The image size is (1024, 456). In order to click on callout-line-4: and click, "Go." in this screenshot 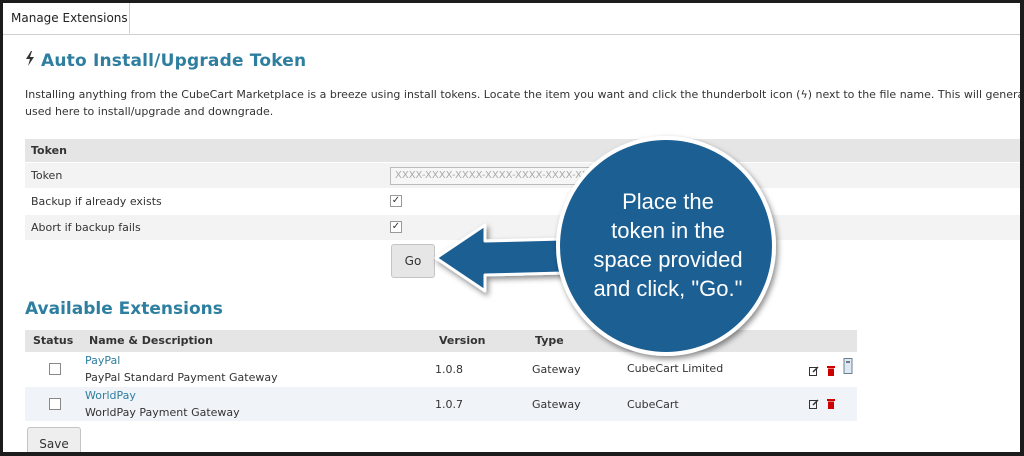, I will do `click(668, 288)`.